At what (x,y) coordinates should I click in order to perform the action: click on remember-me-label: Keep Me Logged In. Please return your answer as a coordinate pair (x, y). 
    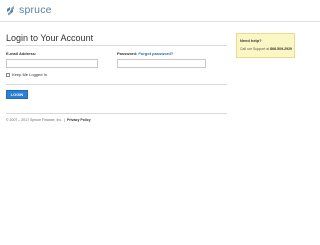
    Looking at the image, I should click on (29, 74).